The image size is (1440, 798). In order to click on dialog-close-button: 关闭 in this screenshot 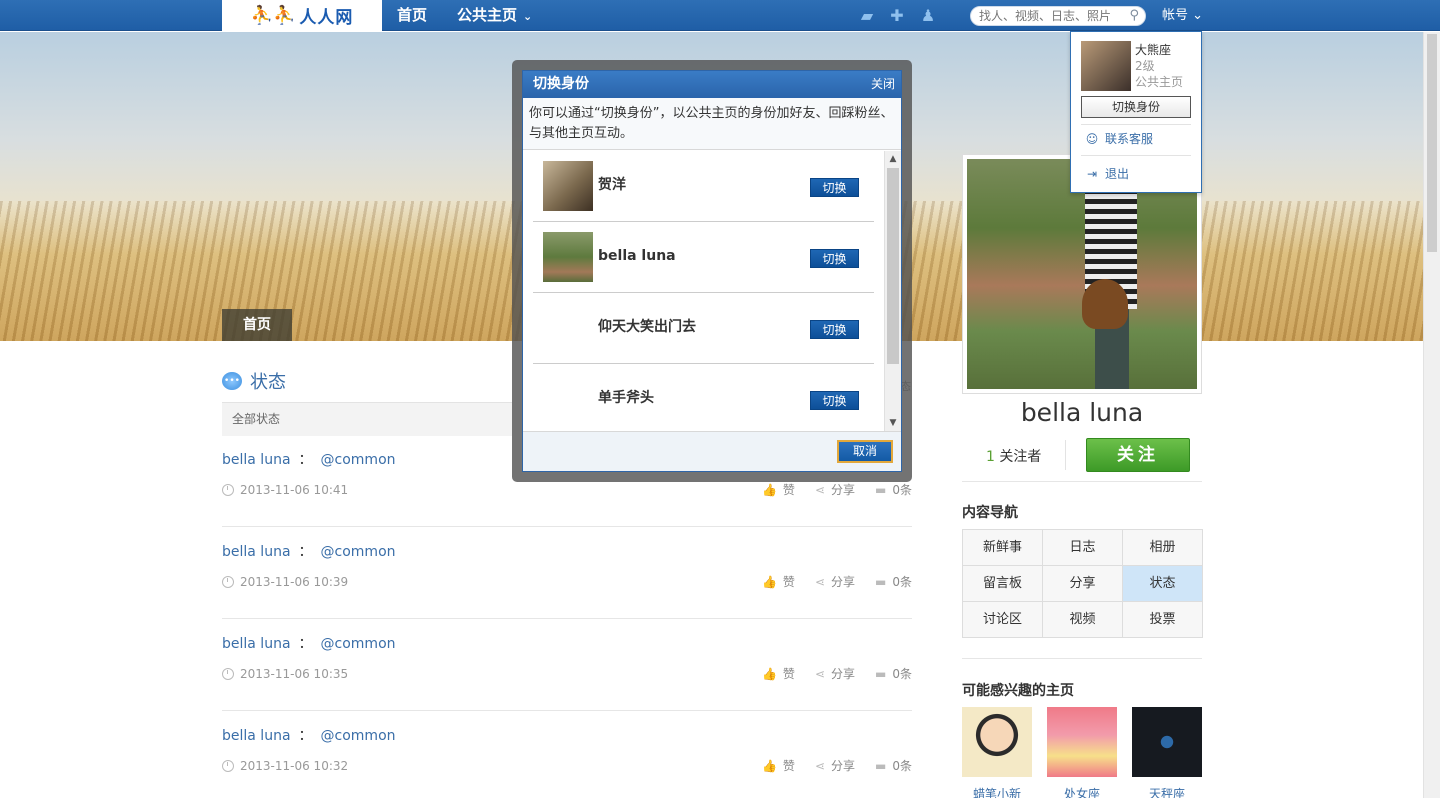, I will do `click(883, 84)`.